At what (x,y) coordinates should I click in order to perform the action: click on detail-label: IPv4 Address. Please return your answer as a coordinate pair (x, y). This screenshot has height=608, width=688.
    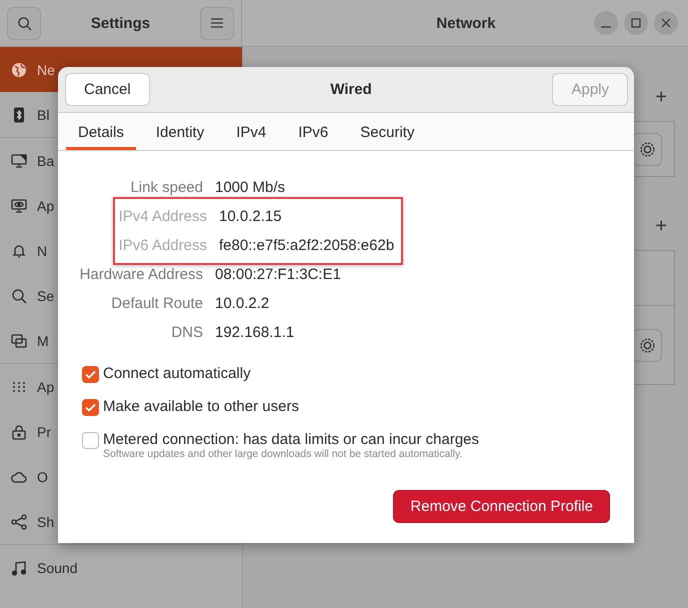
    Looking at the image, I should click on (162, 216).